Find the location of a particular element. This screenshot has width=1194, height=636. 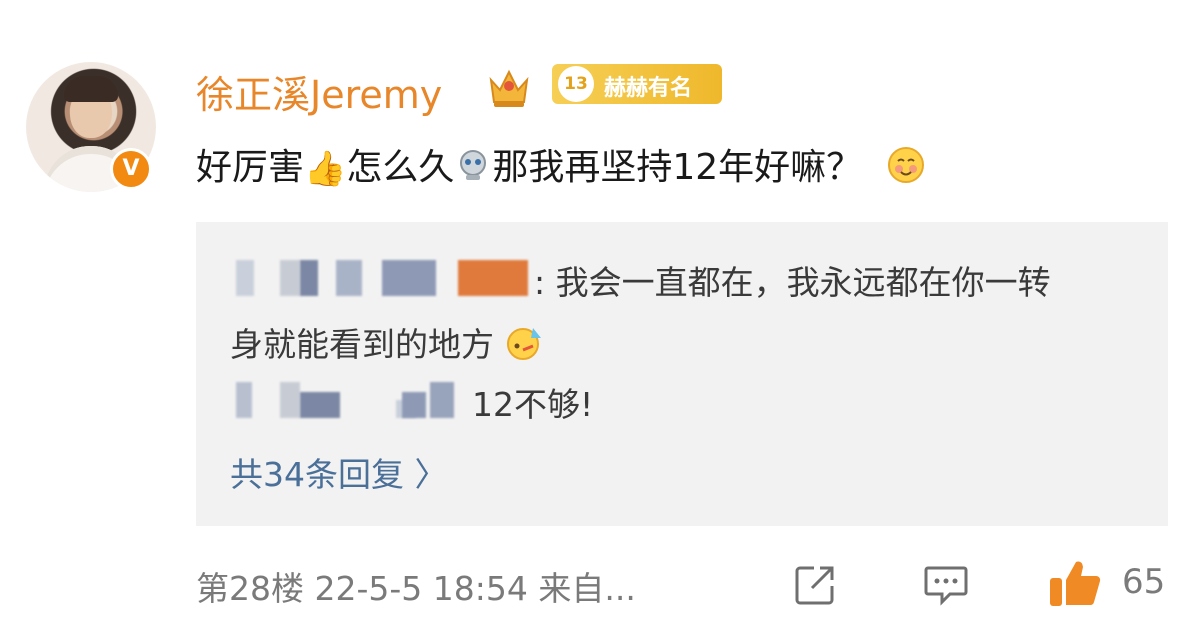

like-count: 65 is located at coordinates (1144, 582).